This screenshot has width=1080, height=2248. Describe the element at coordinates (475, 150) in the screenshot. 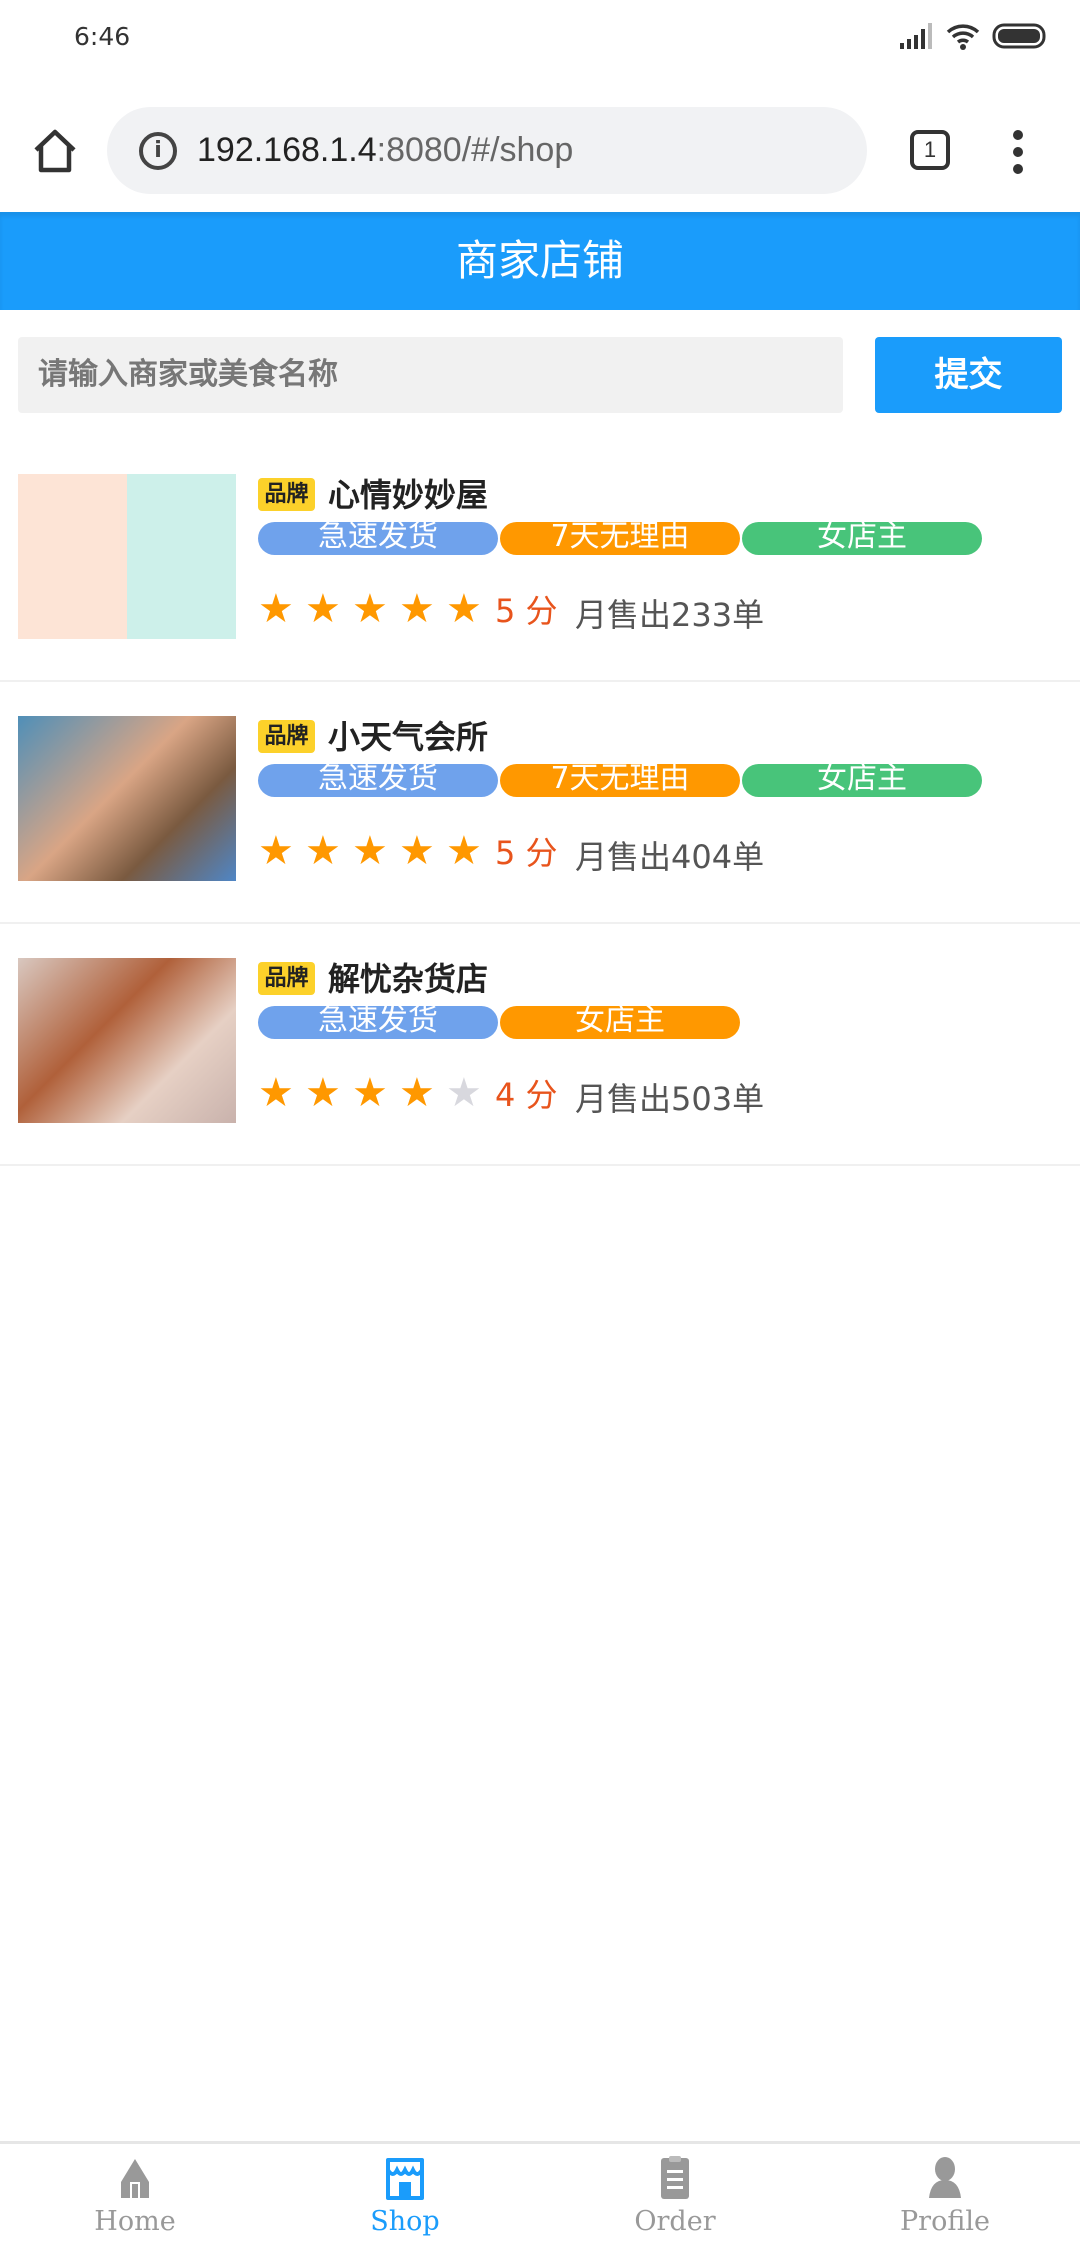

I see `url-path: :8080/#/shop` at that location.